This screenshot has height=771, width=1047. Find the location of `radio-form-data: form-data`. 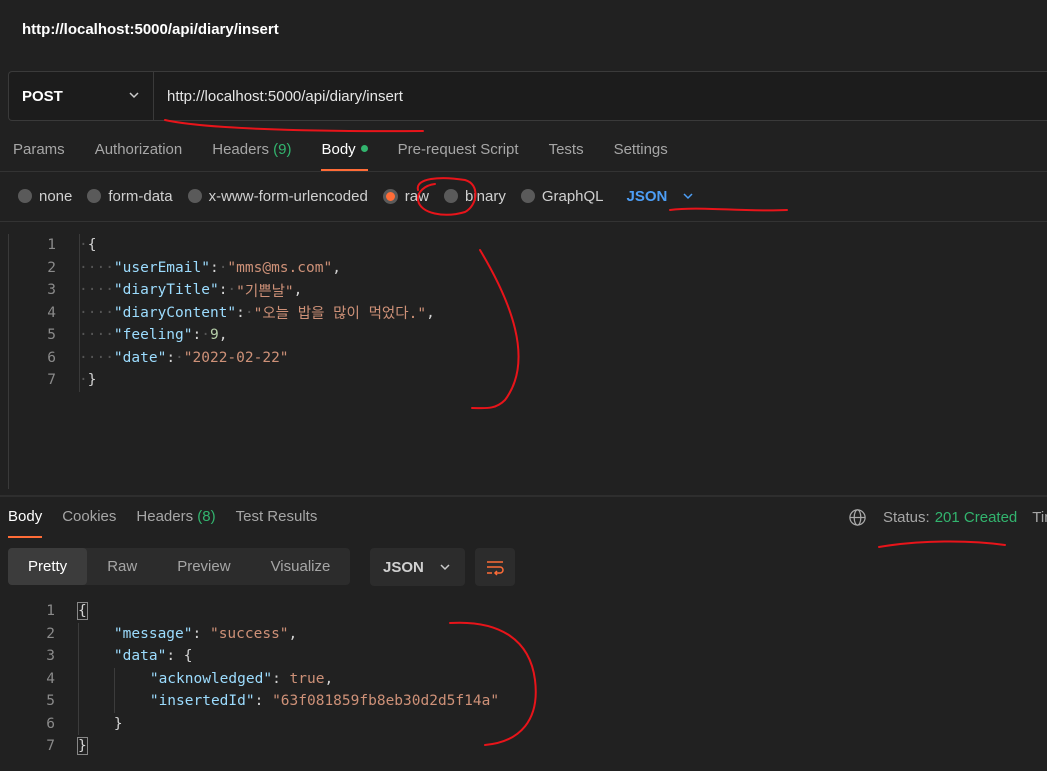

radio-form-data: form-data is located at coordinates (130, 196).